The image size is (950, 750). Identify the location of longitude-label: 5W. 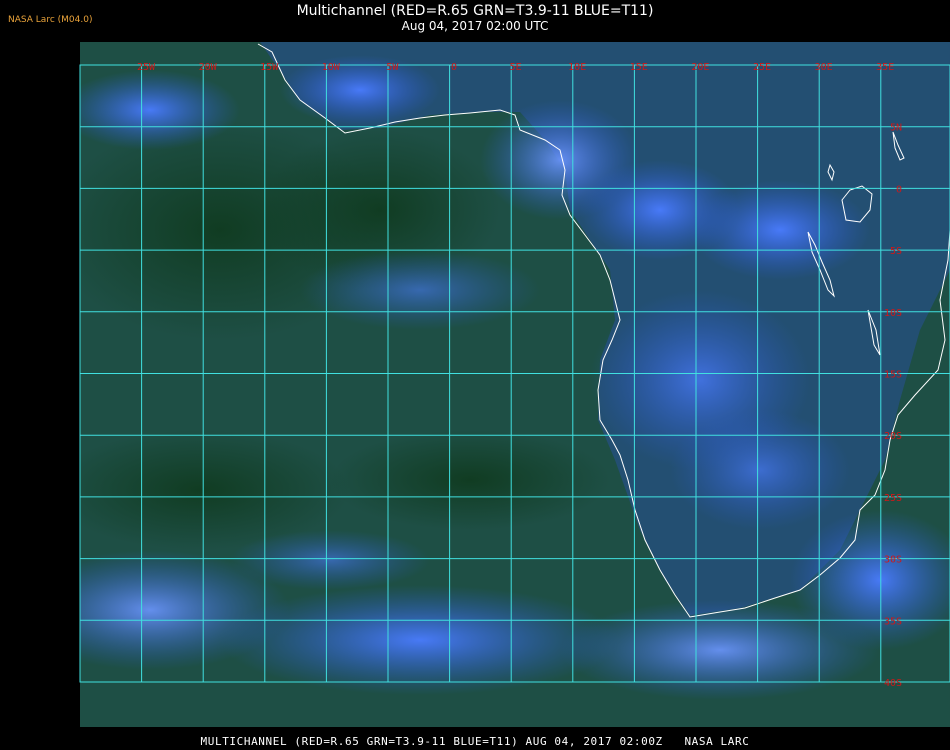
(392, 67).